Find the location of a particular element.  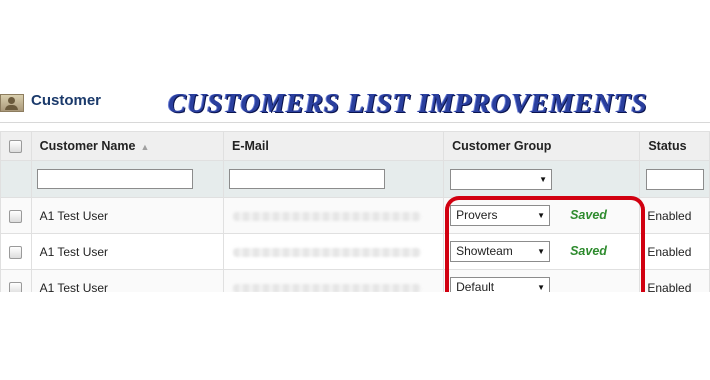

customer-icon is located at coordinates (12, 103).